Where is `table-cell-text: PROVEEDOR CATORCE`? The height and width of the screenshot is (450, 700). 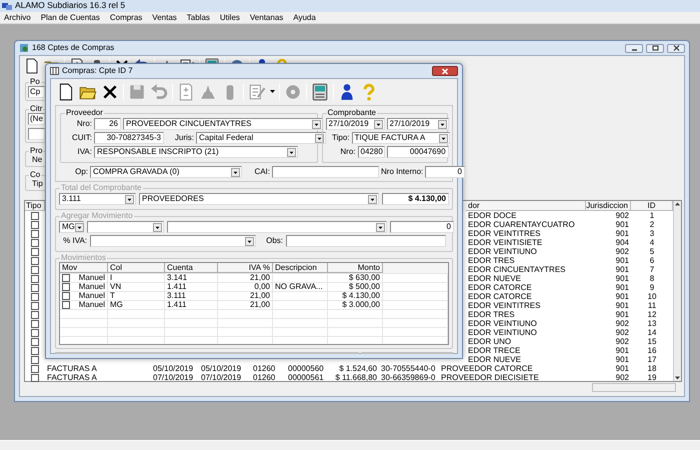 table-cell-text: PROVEEDOR CATORCE is located at coordinates (487, 369).